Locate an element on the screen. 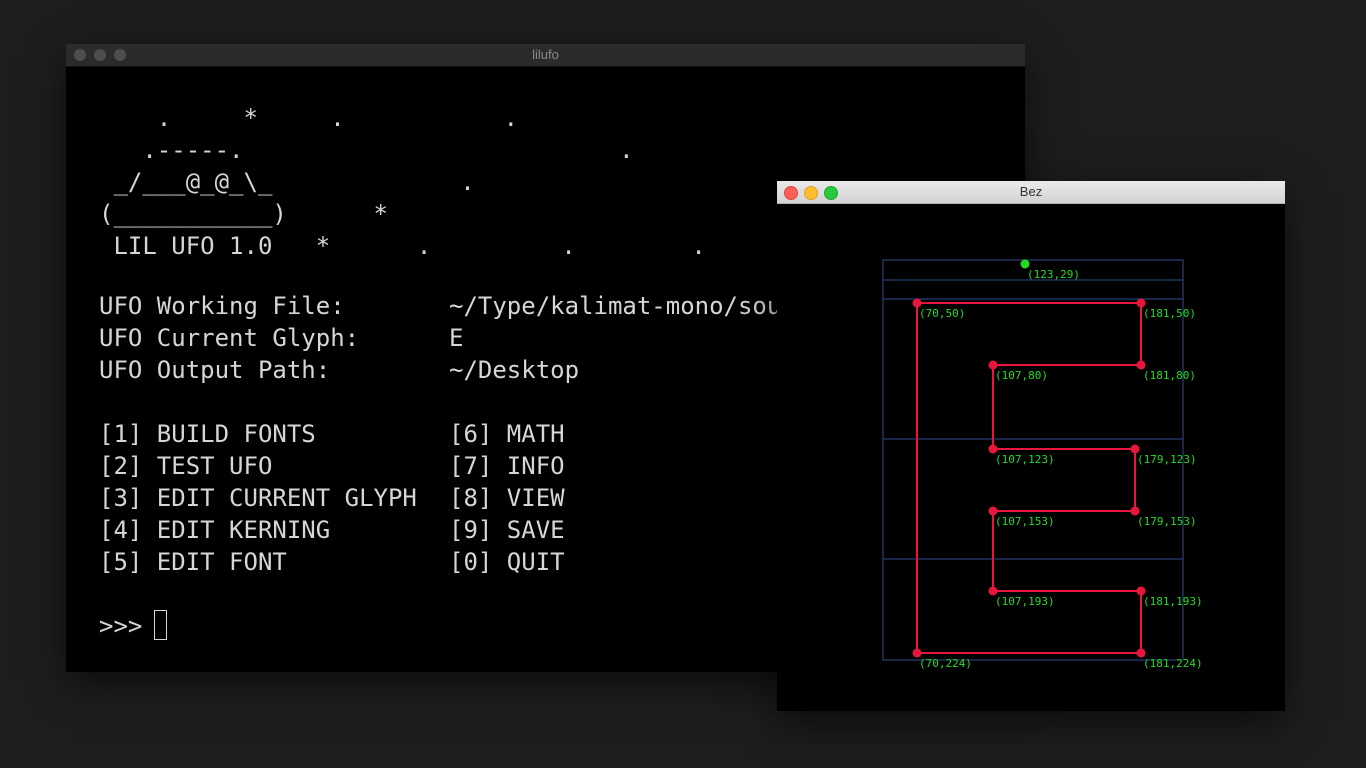 This screenshot has height=768, width=1366. current-glyph-label: UFO Current Glyph: is located at coordinates (229, 338).